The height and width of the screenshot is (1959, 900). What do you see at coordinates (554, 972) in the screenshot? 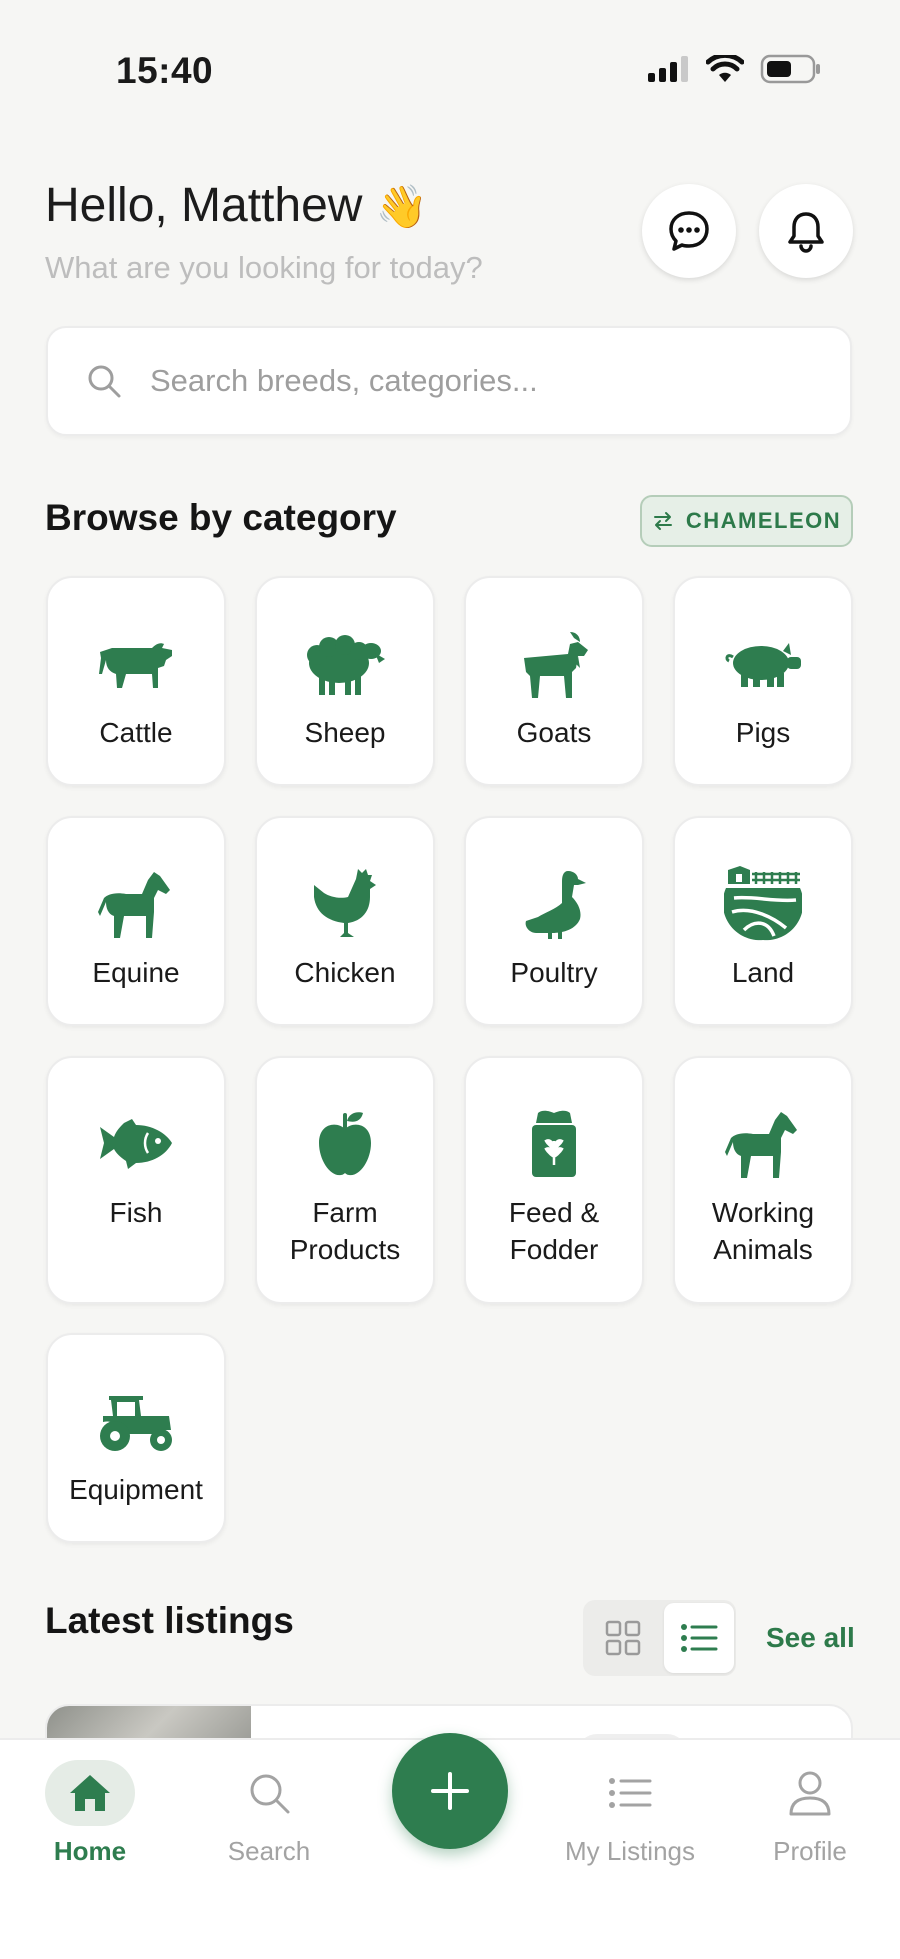
I see `category-label: Poultry` at bounding box center [554, 972].